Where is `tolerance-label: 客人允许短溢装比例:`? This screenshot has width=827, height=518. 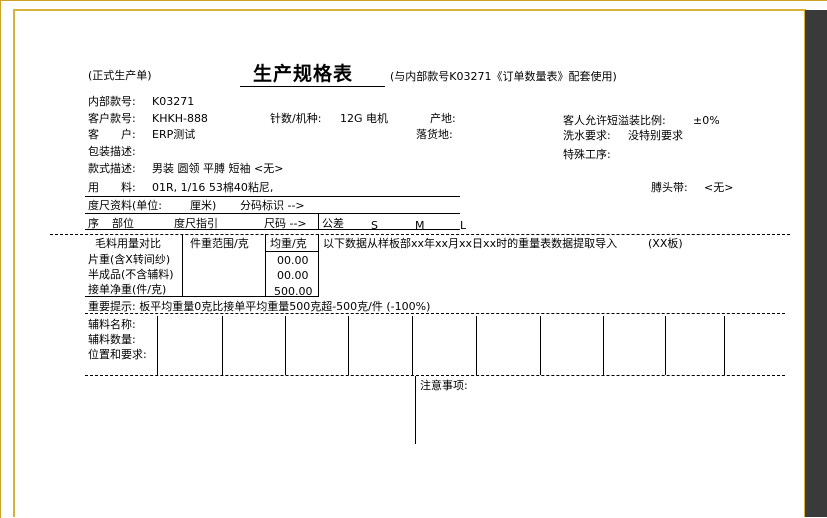 tolerance-label: 客人允许短溢装比例: is located at coordinates (614, 120).